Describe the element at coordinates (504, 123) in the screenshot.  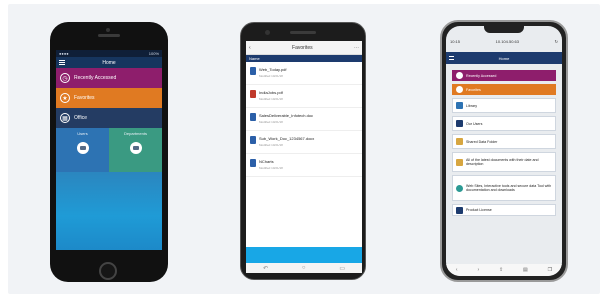
I see `menu-item-our-users: Our Users` at that location.